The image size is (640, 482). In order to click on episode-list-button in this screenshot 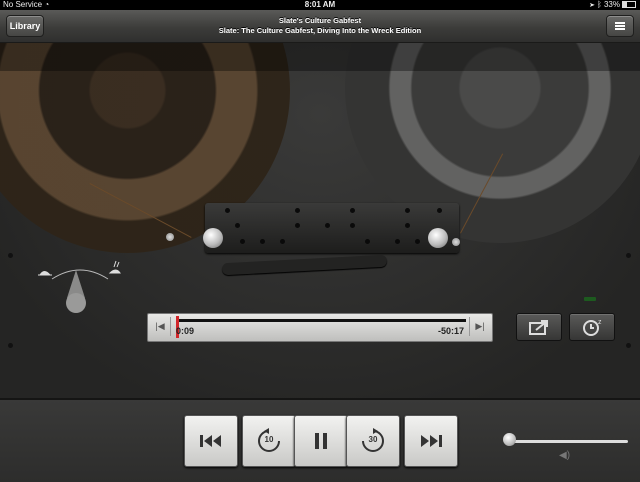, I will do `click(620, 26)`.